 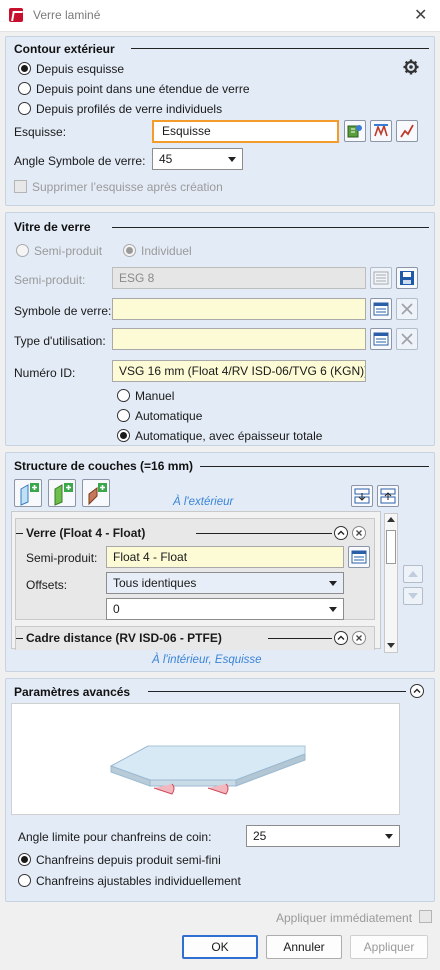 I want to click on radio-semi-product, so click(x=22, y=250).